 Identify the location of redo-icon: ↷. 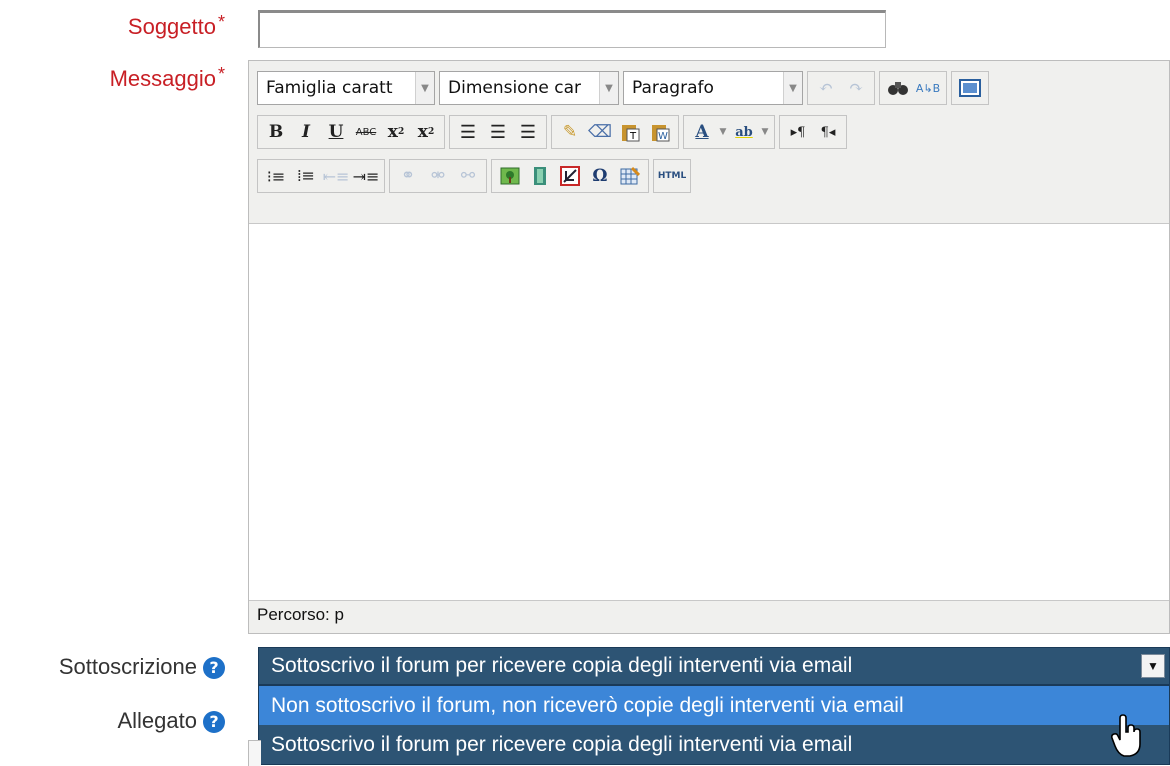
(856, 88).